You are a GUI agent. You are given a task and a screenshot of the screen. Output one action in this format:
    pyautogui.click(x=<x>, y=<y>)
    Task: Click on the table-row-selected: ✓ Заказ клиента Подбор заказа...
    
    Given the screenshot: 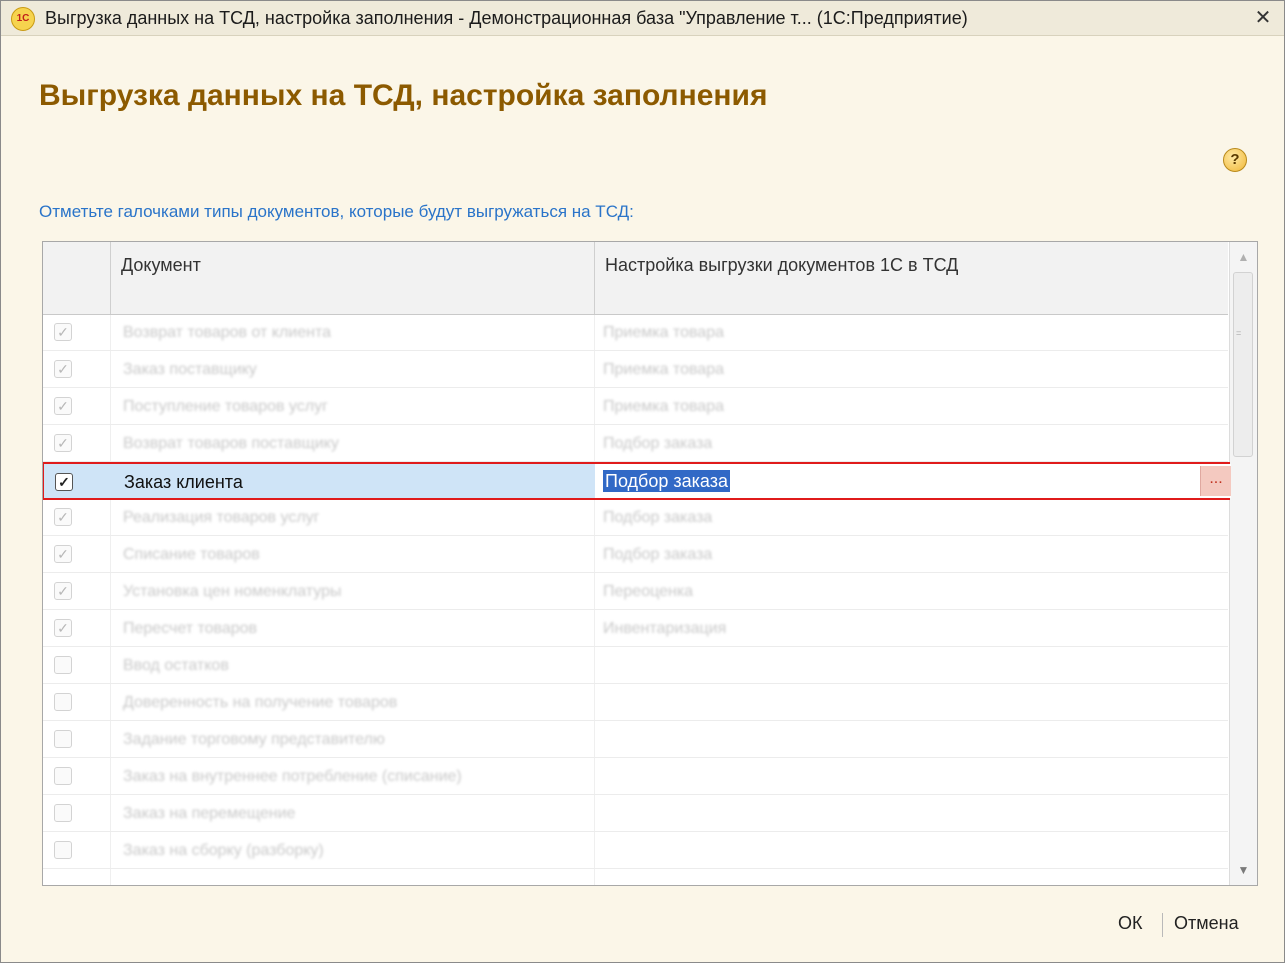 What is the action you would take?
    pyautogui.click(x=637, y=481)
    